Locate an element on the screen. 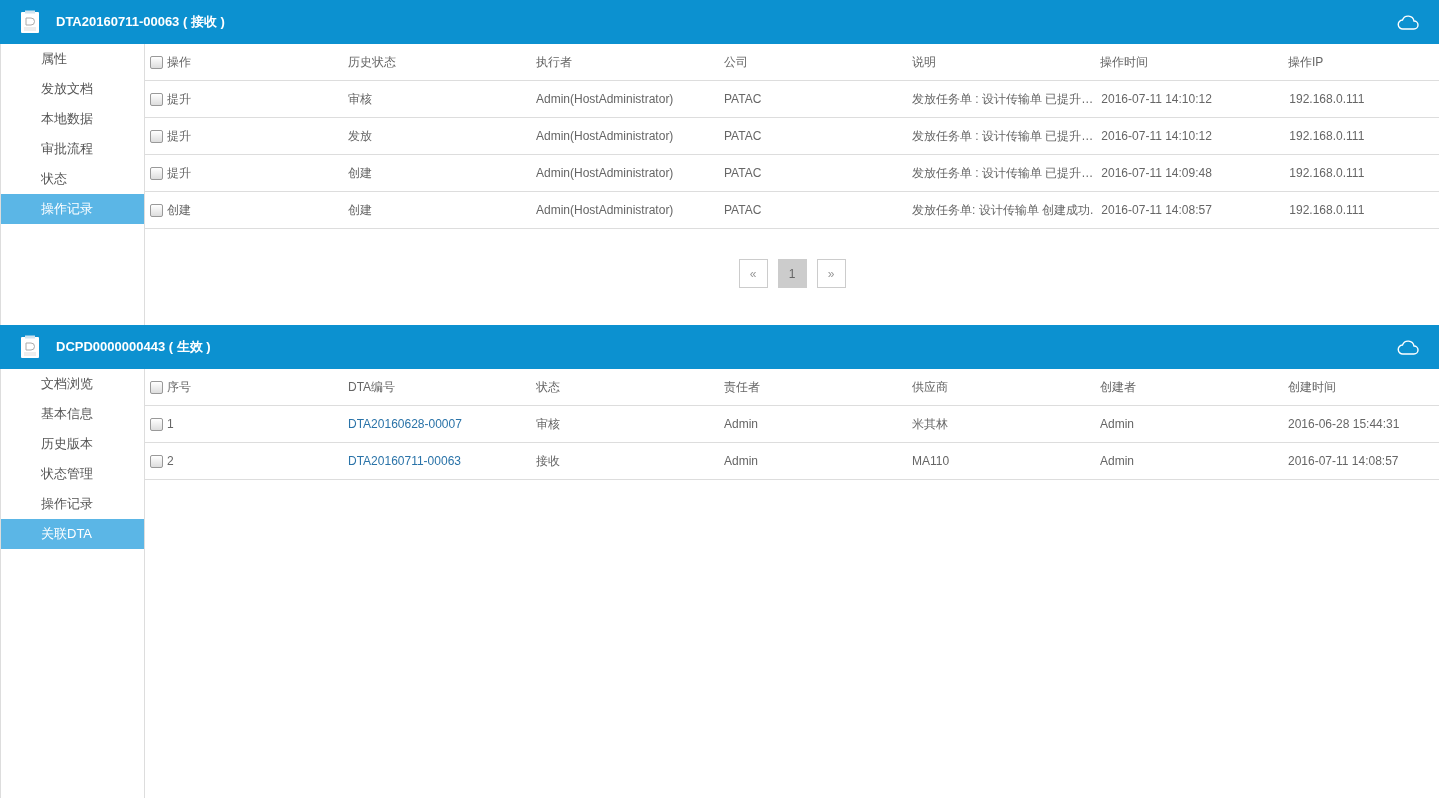 The height and width of the screenshot is (798, 1439). sidebar-item: 状态管理 is located at coordinates (72, 474).